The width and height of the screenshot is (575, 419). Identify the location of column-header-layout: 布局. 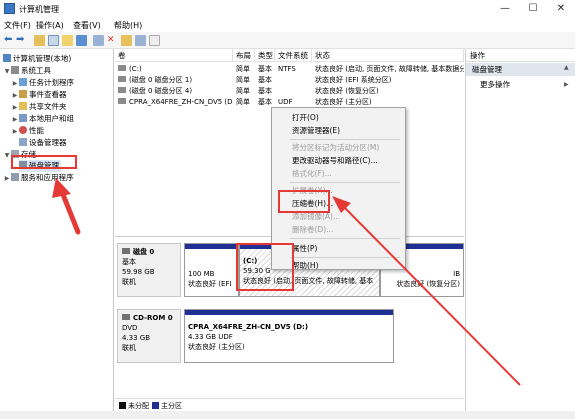
(244, 55).